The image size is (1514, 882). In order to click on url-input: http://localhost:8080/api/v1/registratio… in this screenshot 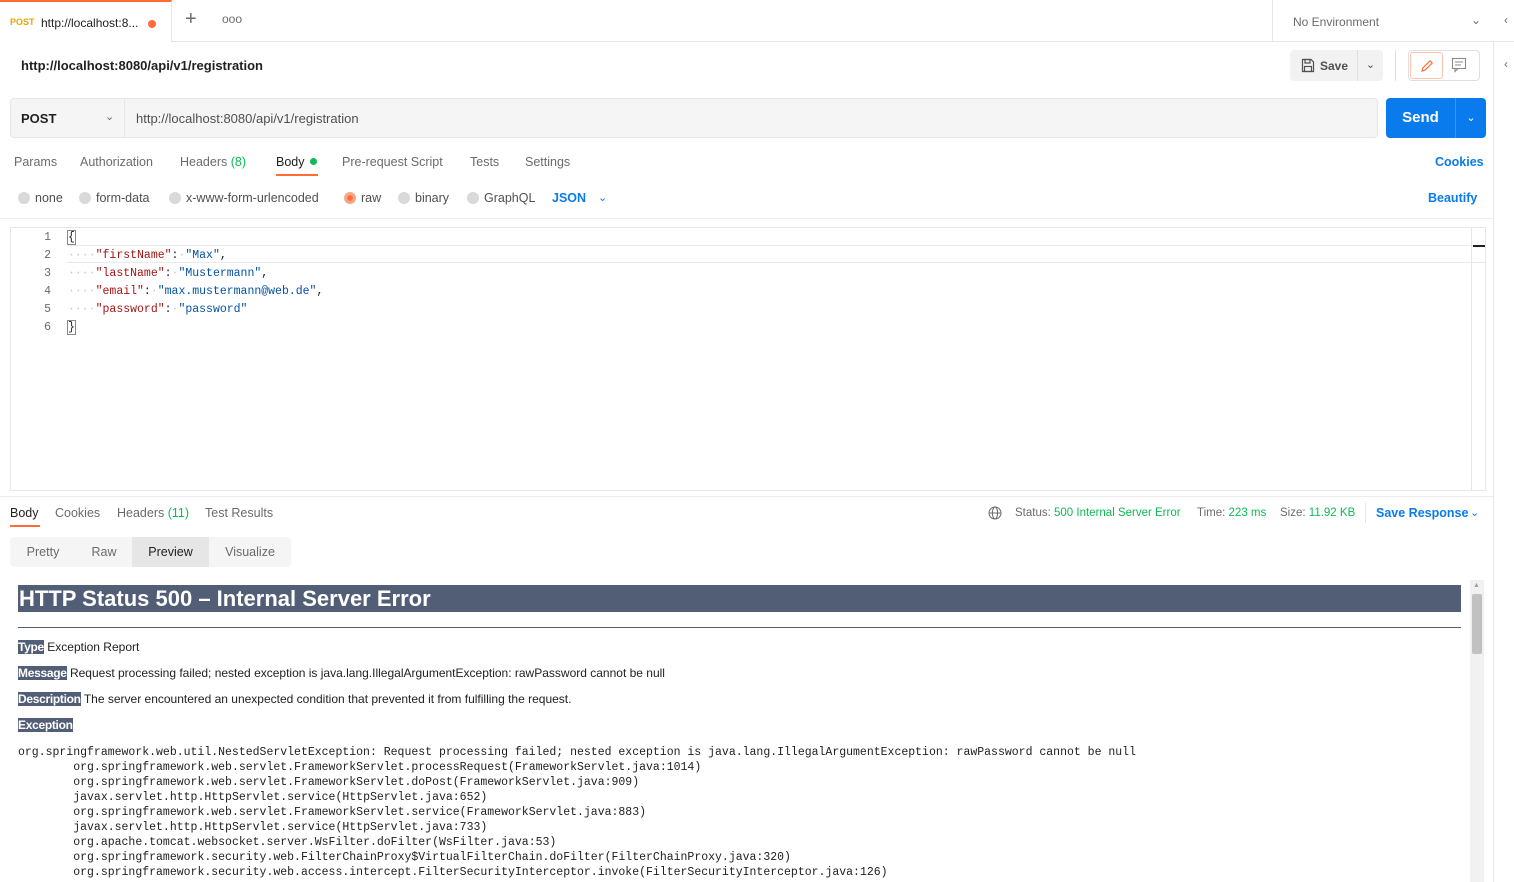, I will do `click(751, 118)`.